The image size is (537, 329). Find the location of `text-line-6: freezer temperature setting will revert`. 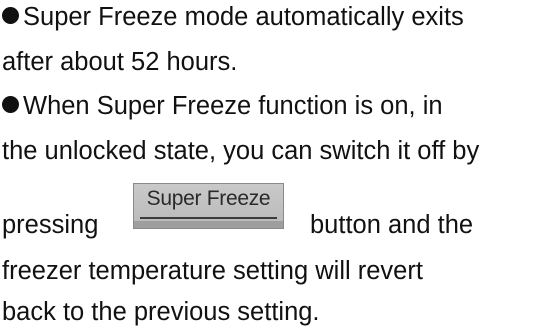

text-line-6: freezer temperature setting will revert is located at coordinates (212, 271).